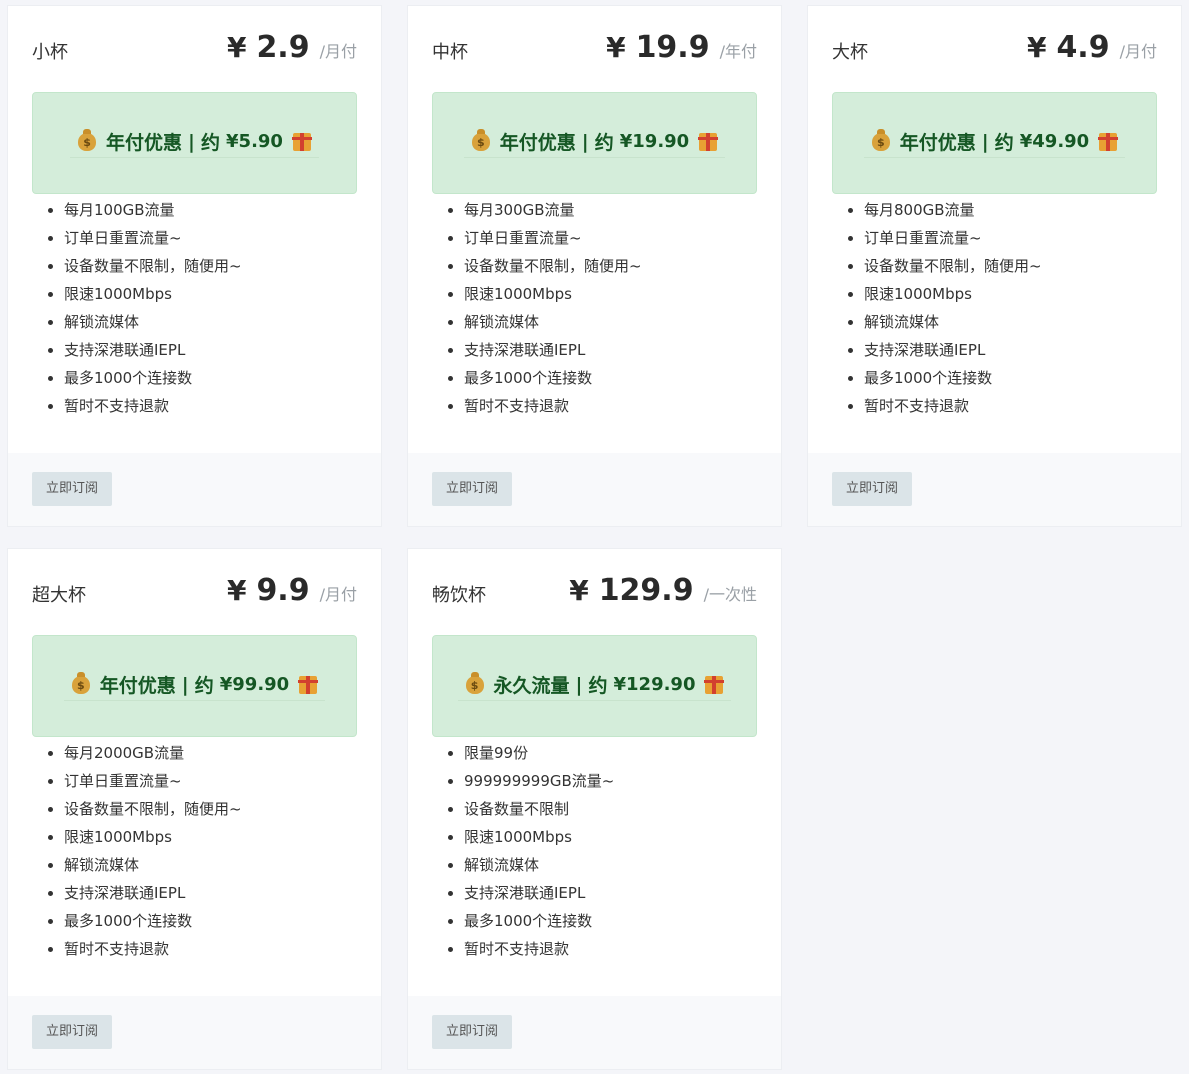 This screenshot has height=1074, width=1189. What do you see at coordinates (459, 595) in the screenshot?
I see `plan-name: 畅饮杯` at bounding box center [459, 595].